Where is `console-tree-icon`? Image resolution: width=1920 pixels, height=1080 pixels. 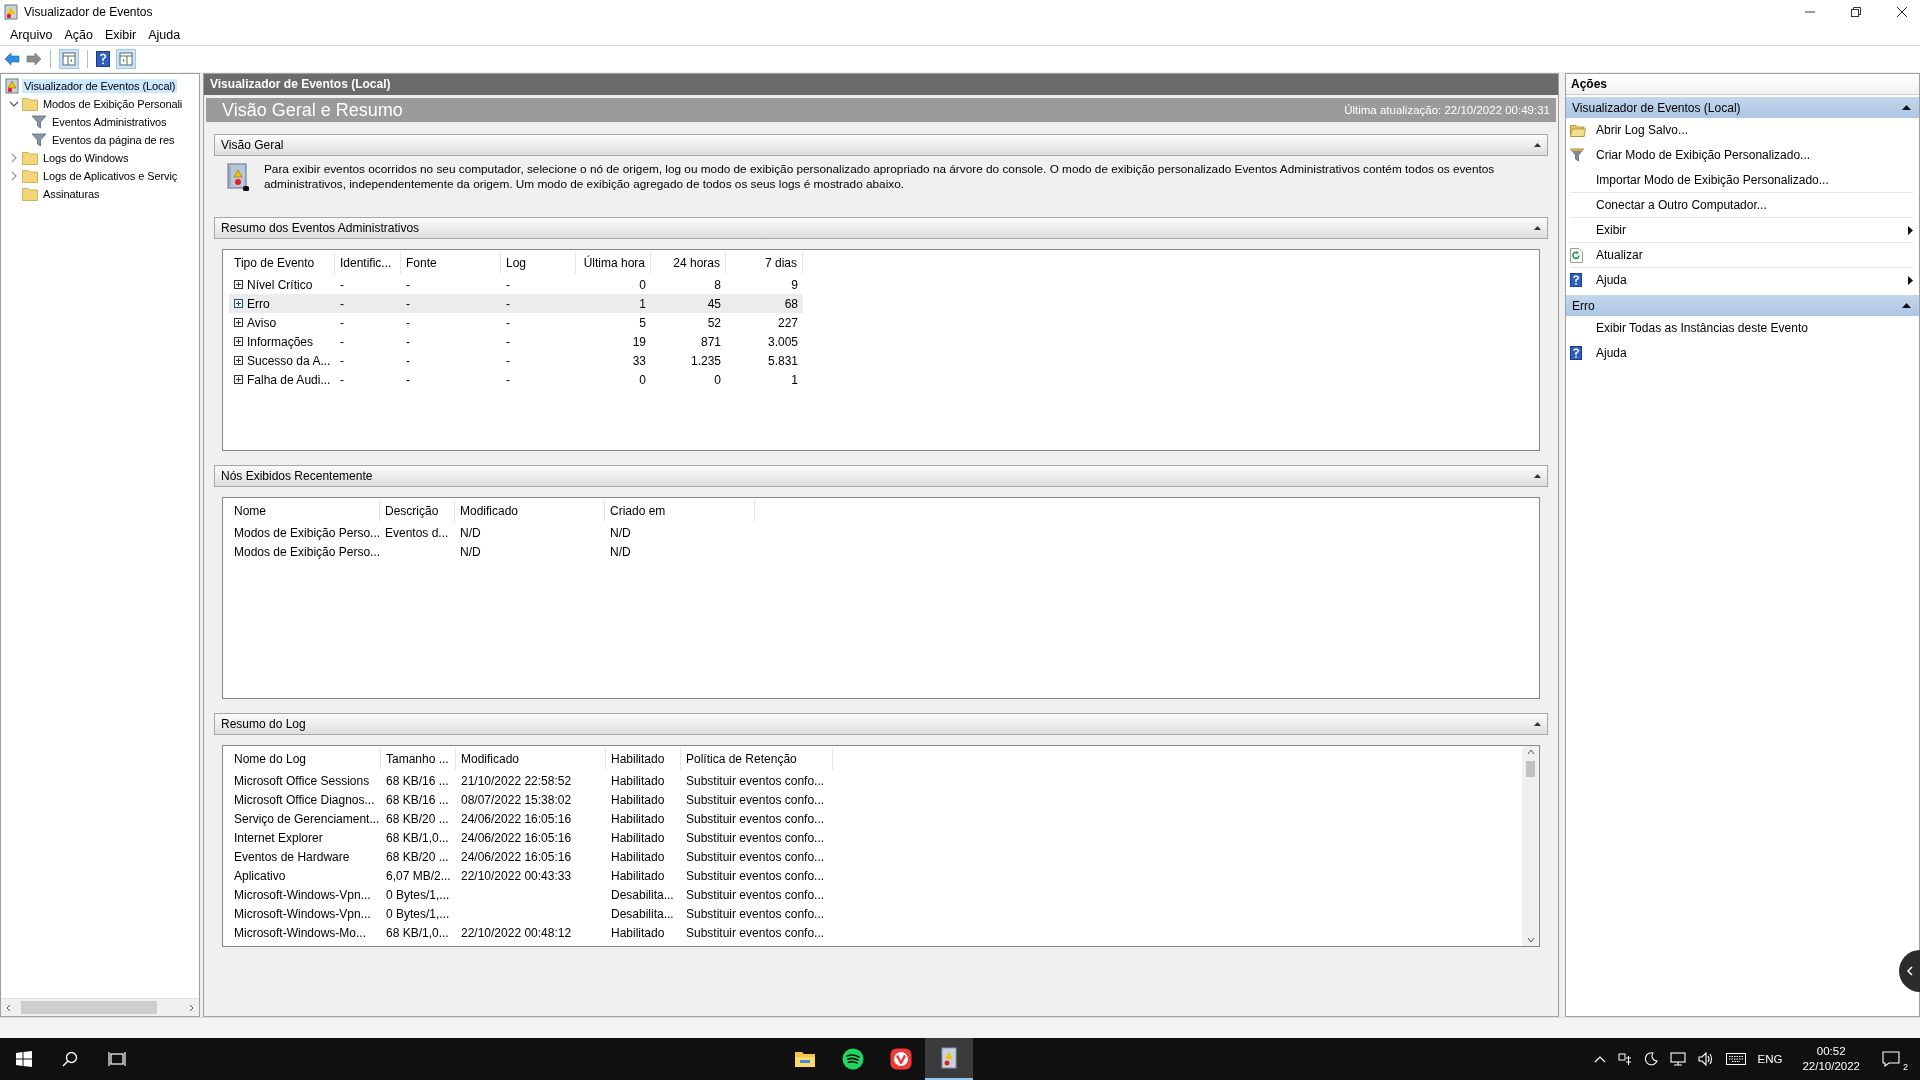 console-tree-icon is located at coordinates (69, 59).